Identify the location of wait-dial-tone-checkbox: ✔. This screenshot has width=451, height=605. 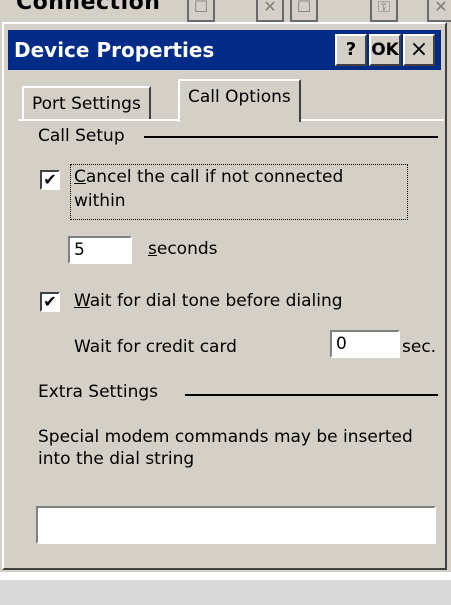
(50, 302).